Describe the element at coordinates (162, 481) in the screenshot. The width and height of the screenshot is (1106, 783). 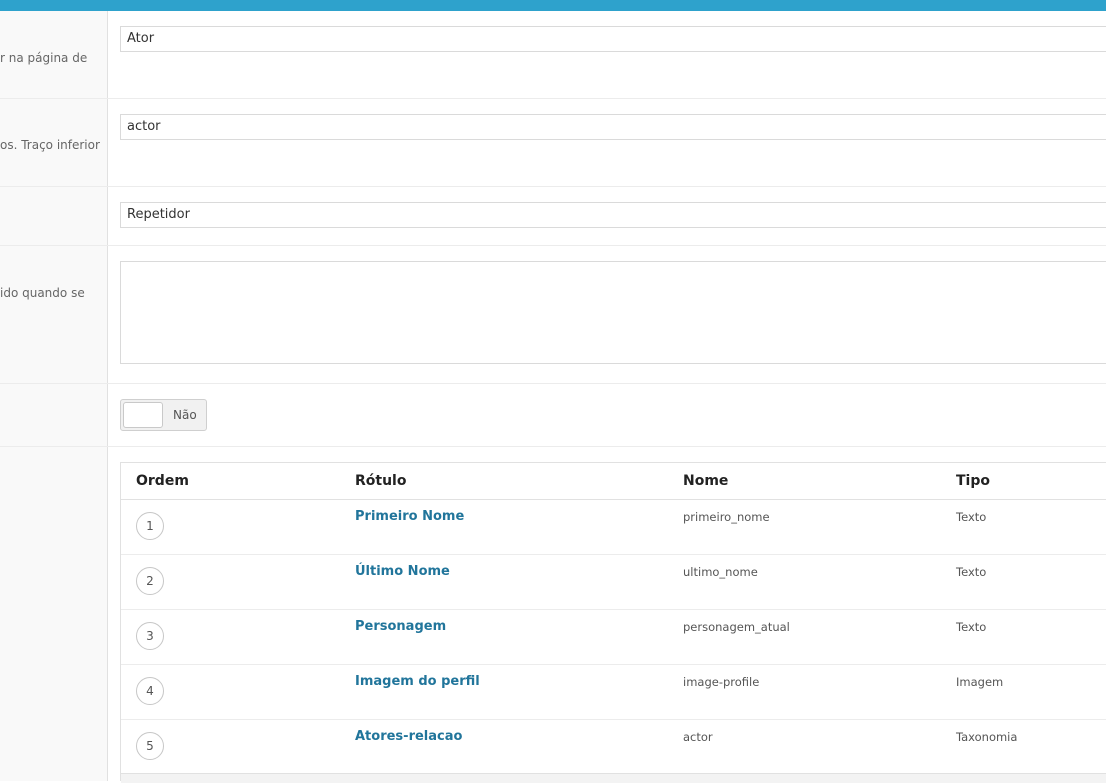
I see `header-order: Ordem` at that location.